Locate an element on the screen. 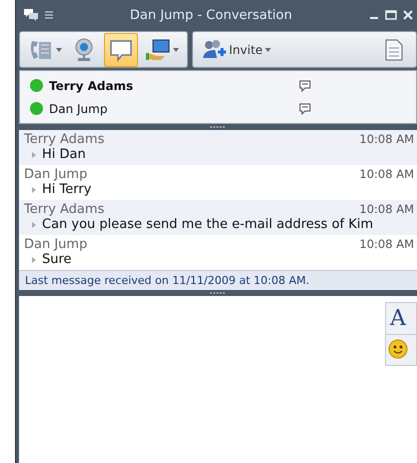  chat-bubbles-icon is located at coordinates (31, 15).